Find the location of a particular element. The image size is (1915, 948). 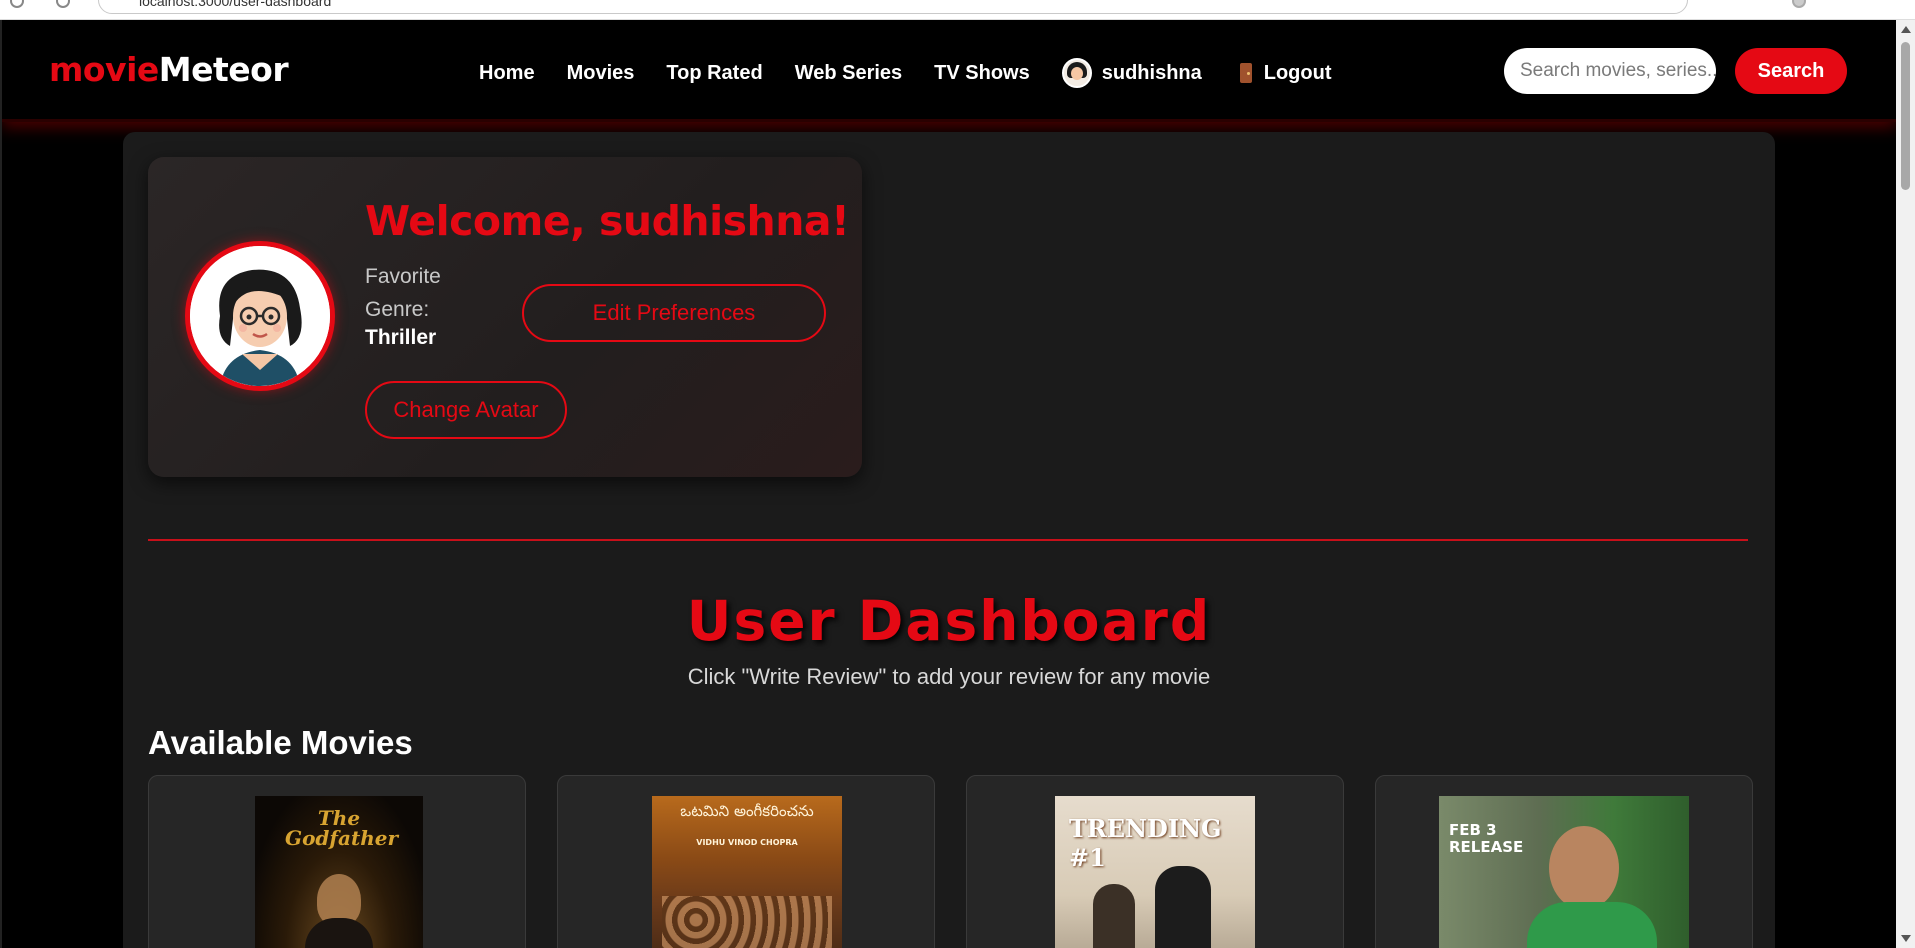

profile-avatar is located at coordinates (260, 316).